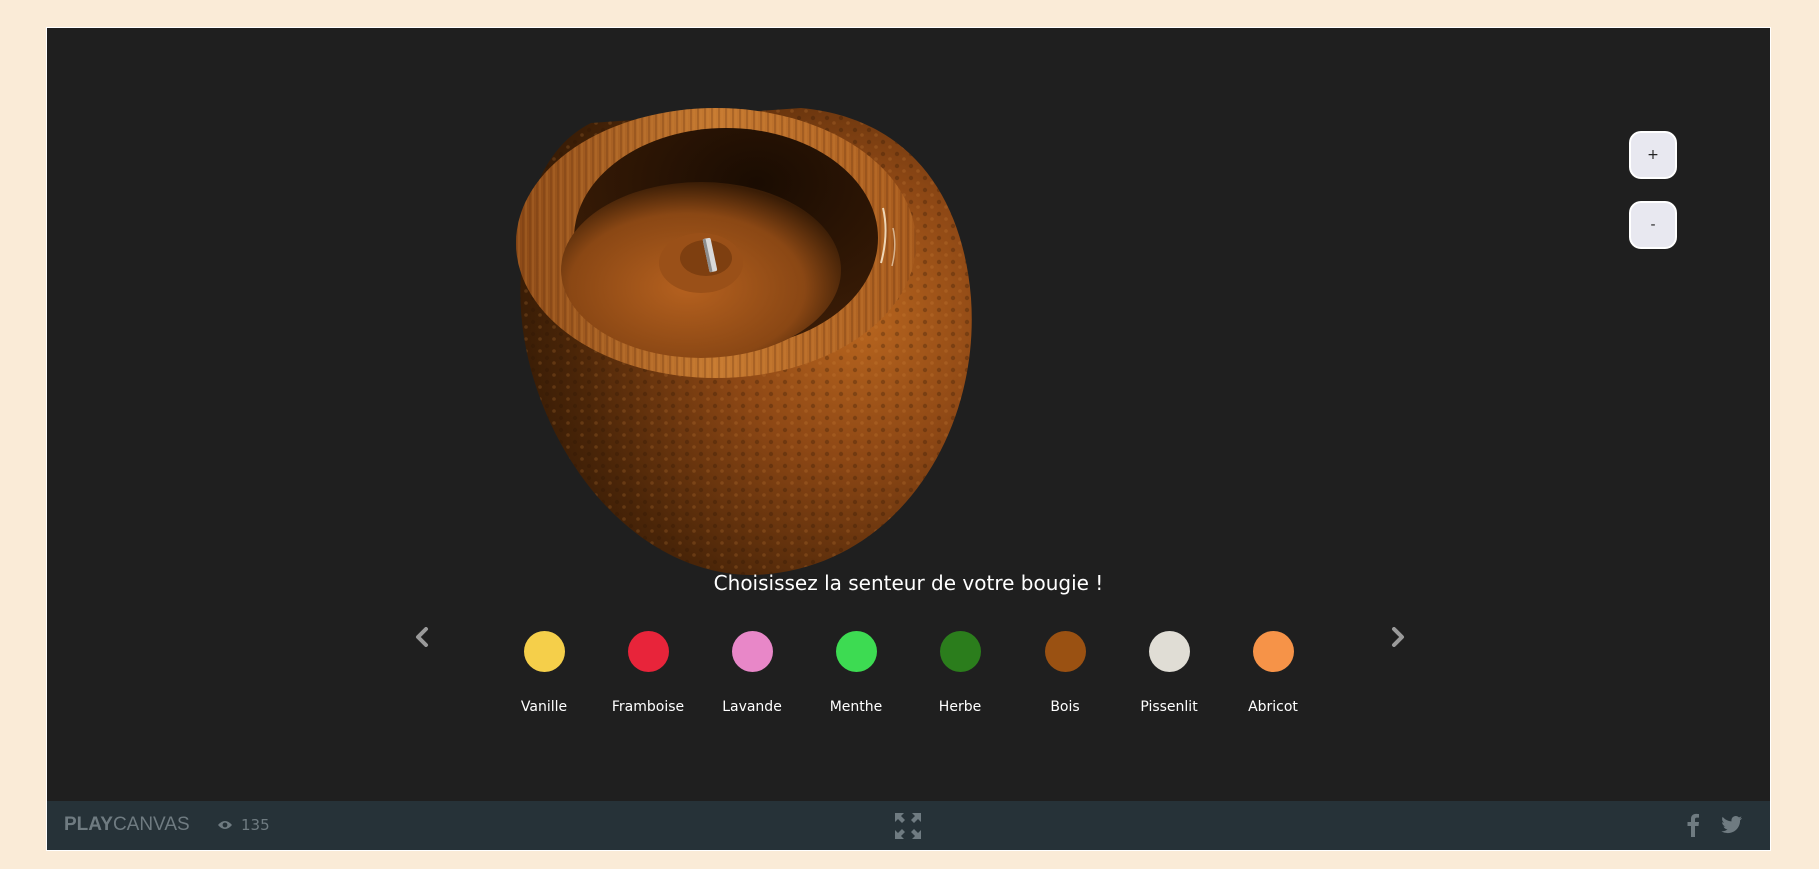  What do you see at coordinates (648, 707) in the screenshot?
I see `scent-label: Framboise` at bounding box center [648, 707].